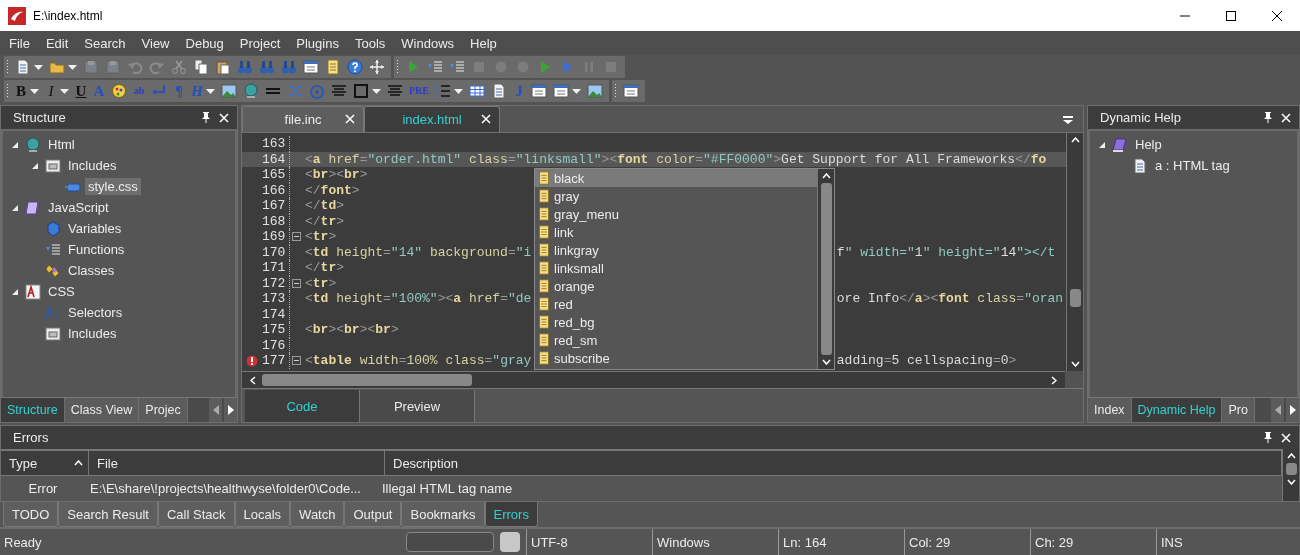 The height and width of the screenshot is (555, 1300). I want to click on code-line: <tr>, so click(320, 237).